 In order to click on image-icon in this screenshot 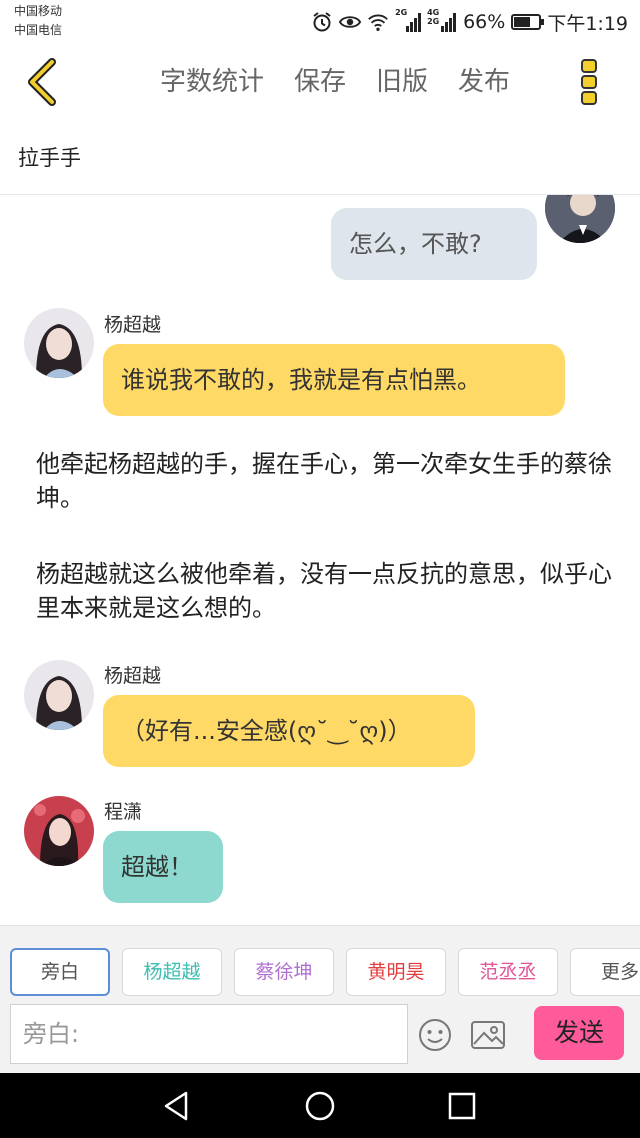, I will do `click(488, 1035)`.